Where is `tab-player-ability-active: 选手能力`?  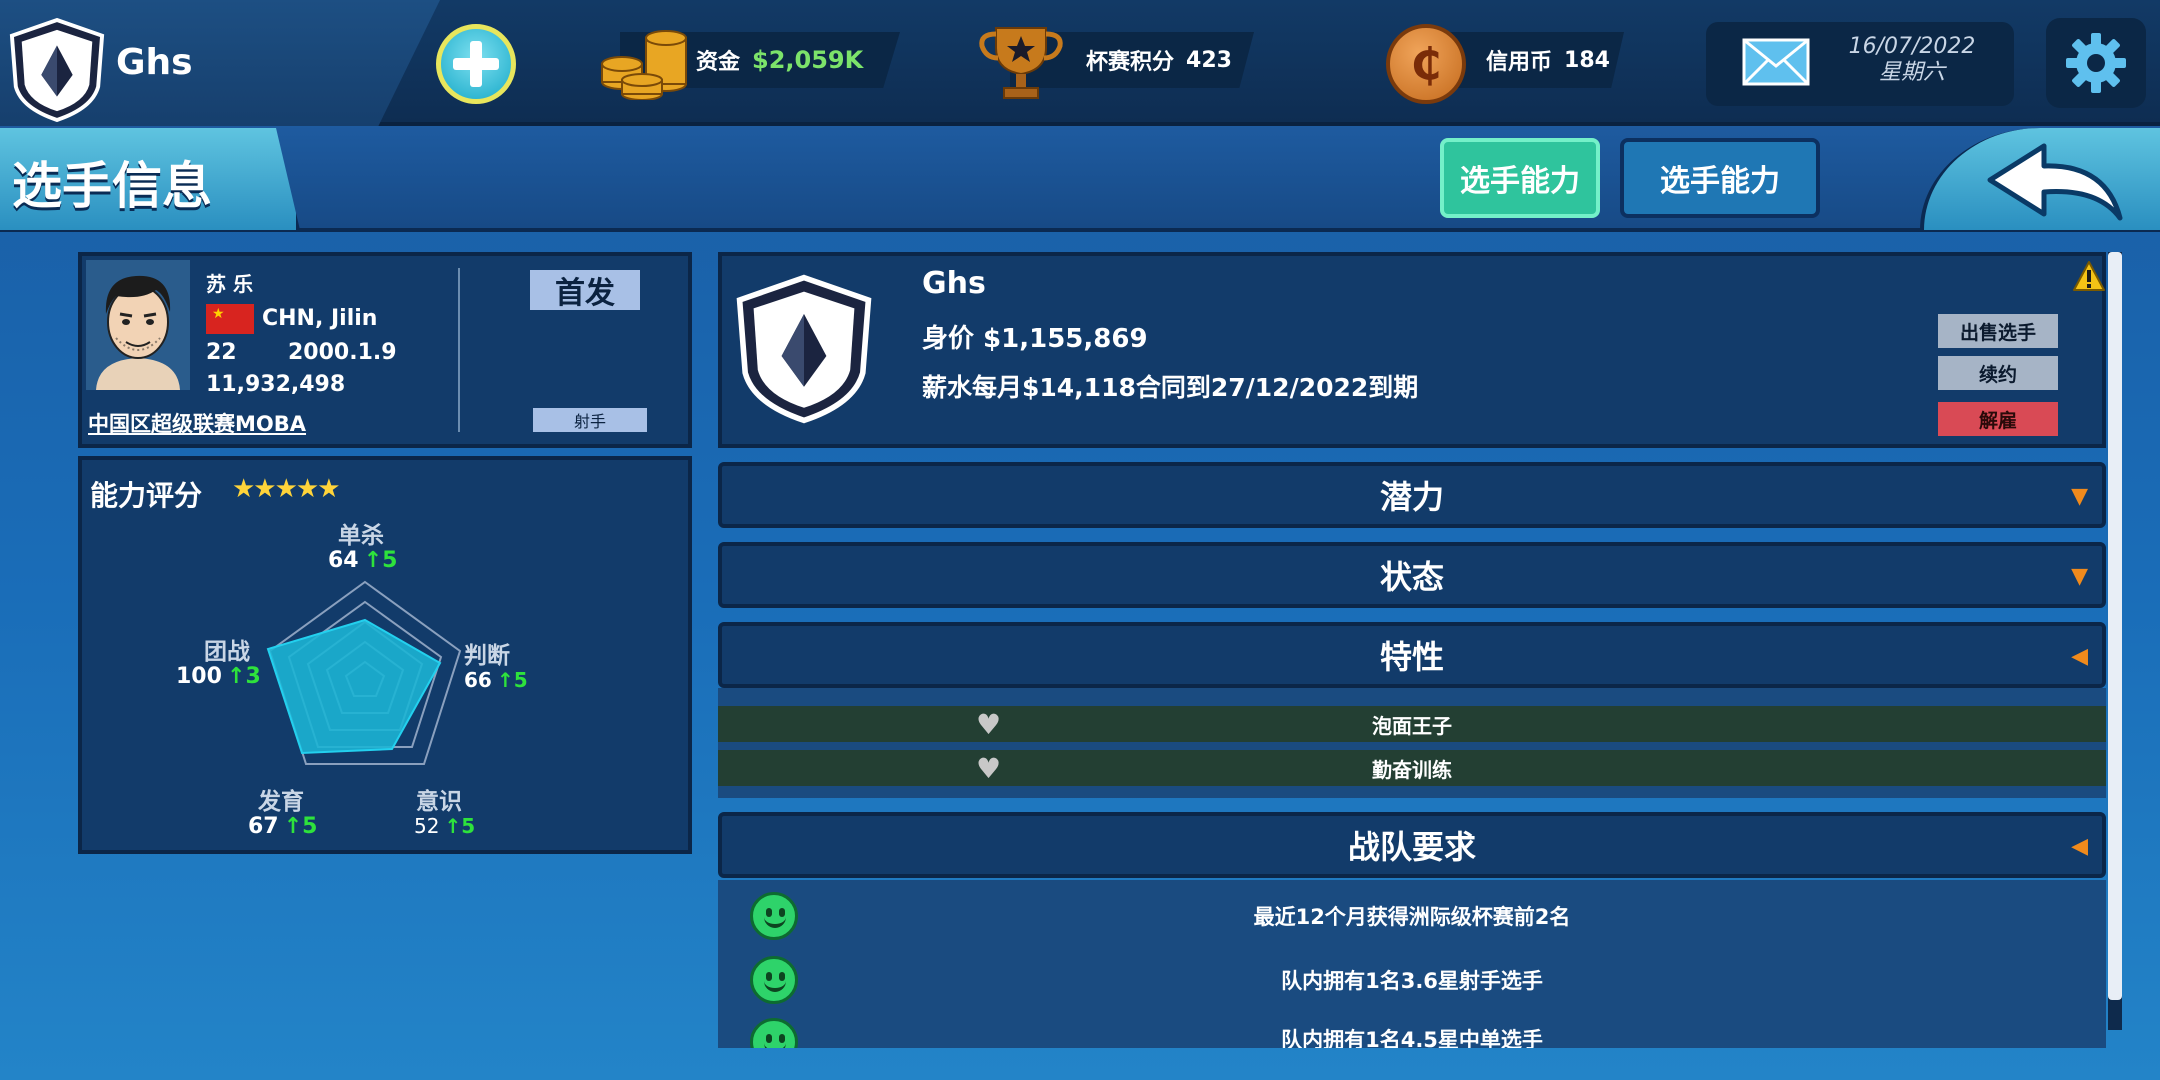 tab-player-ability-active: 选手能力 is located at coordinates (1520, 178).